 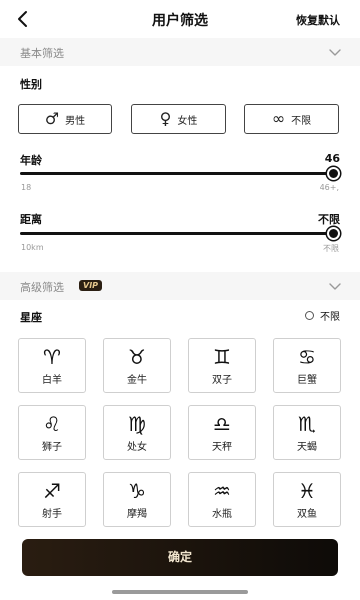 I want to click on aries-icon: ♈︎, so click(x=52, y=357).